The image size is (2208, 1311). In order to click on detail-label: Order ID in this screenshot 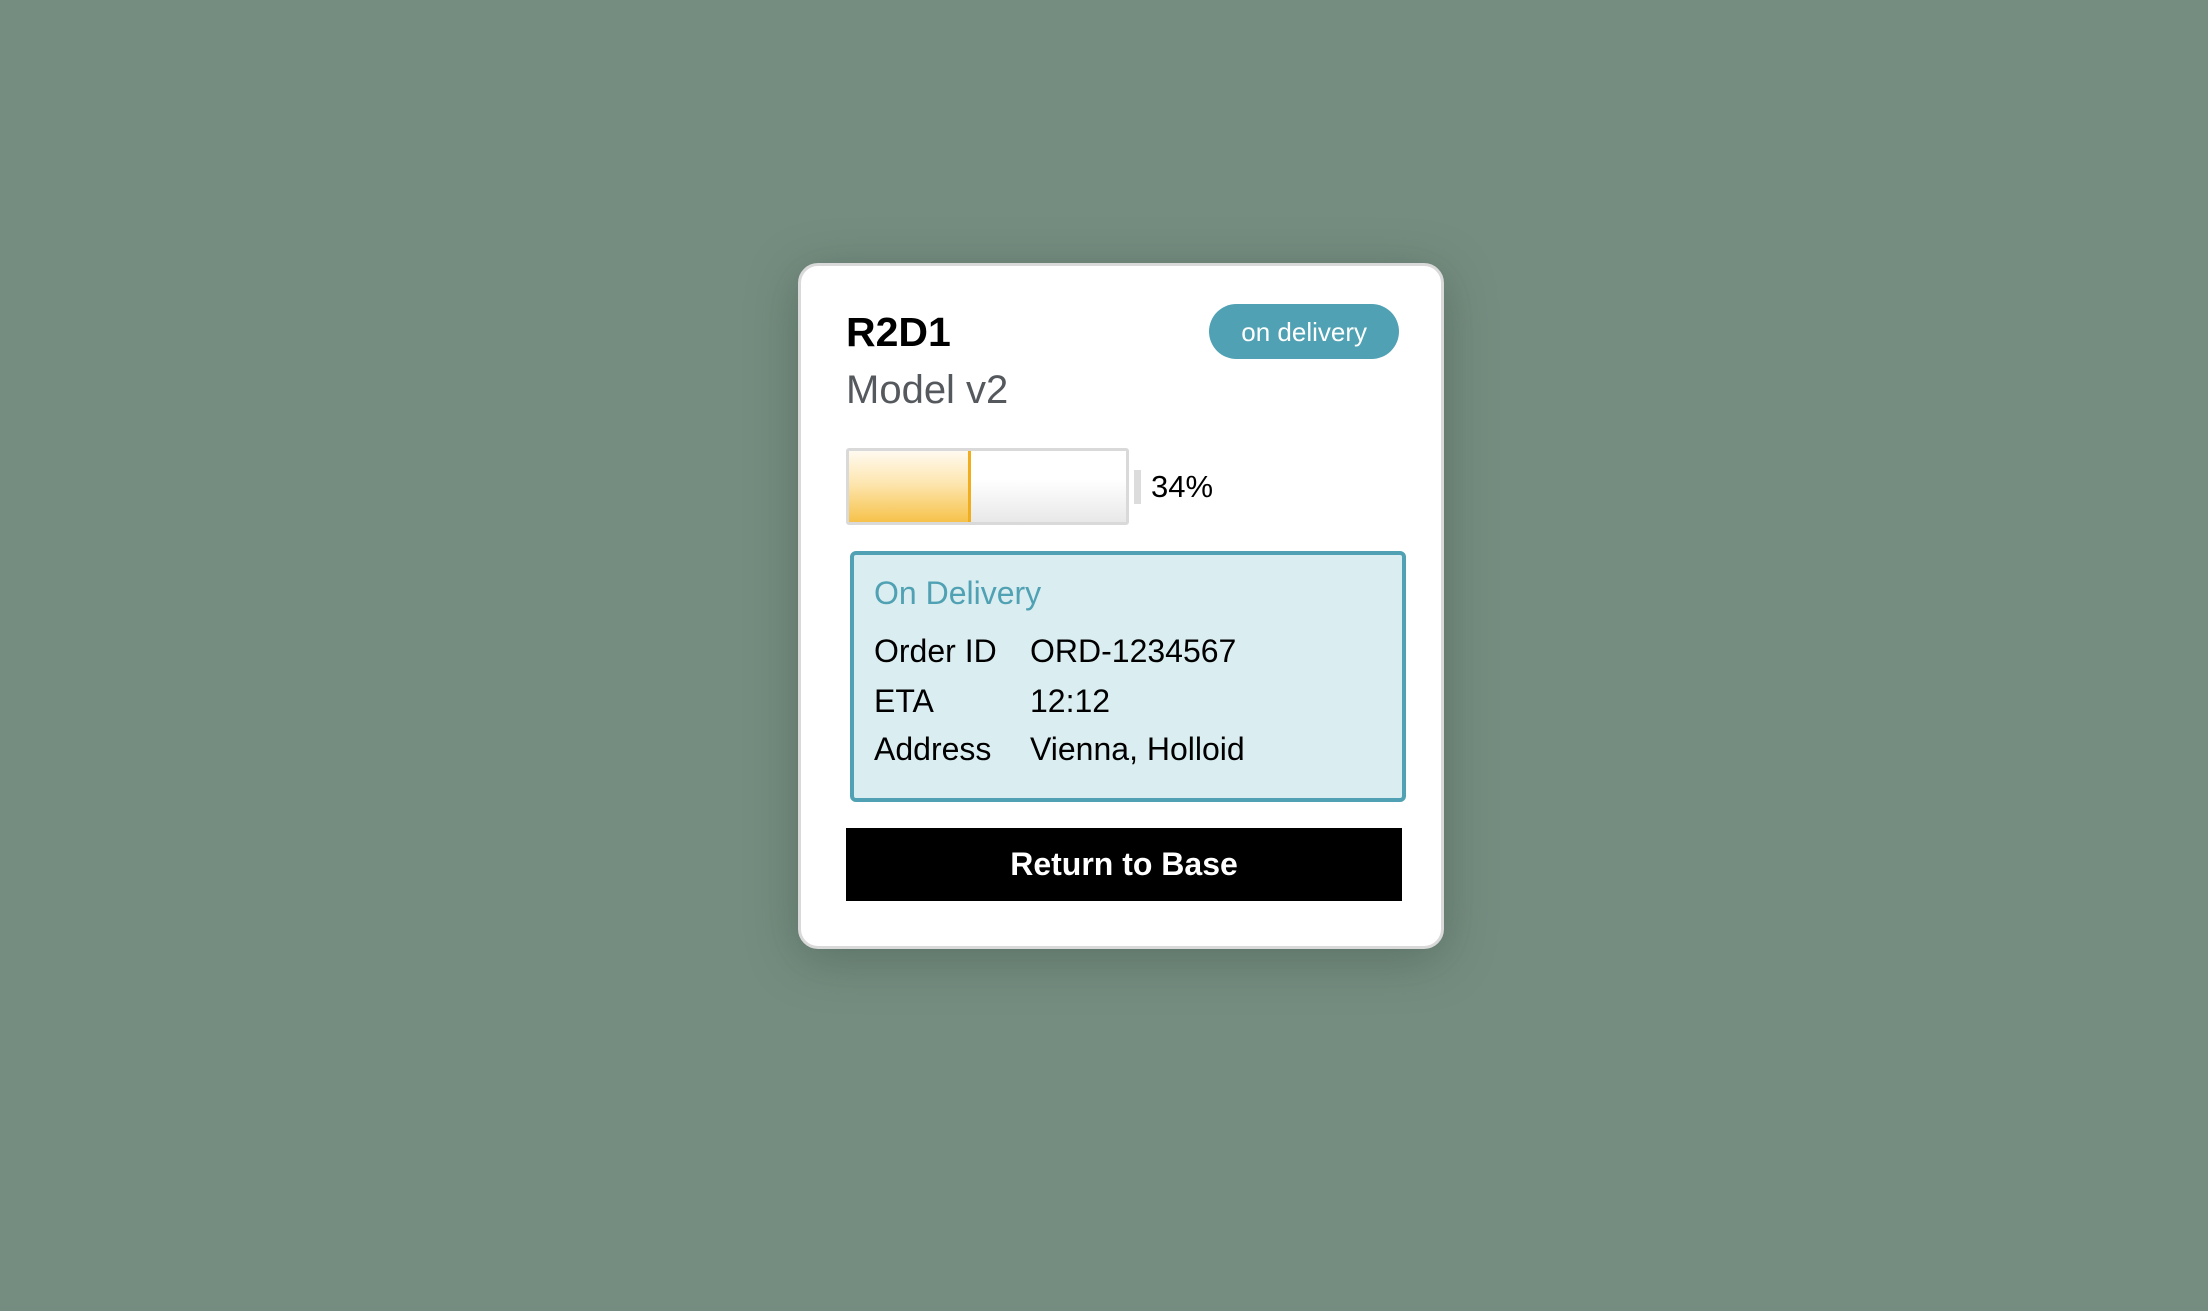, I will do `click(935, 651)`.